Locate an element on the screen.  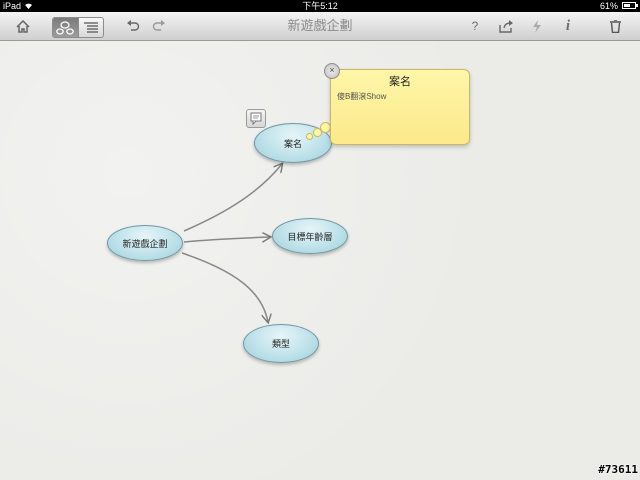
node-目標年齡層: 目標年齡層 is located at coordinates (310, 236).